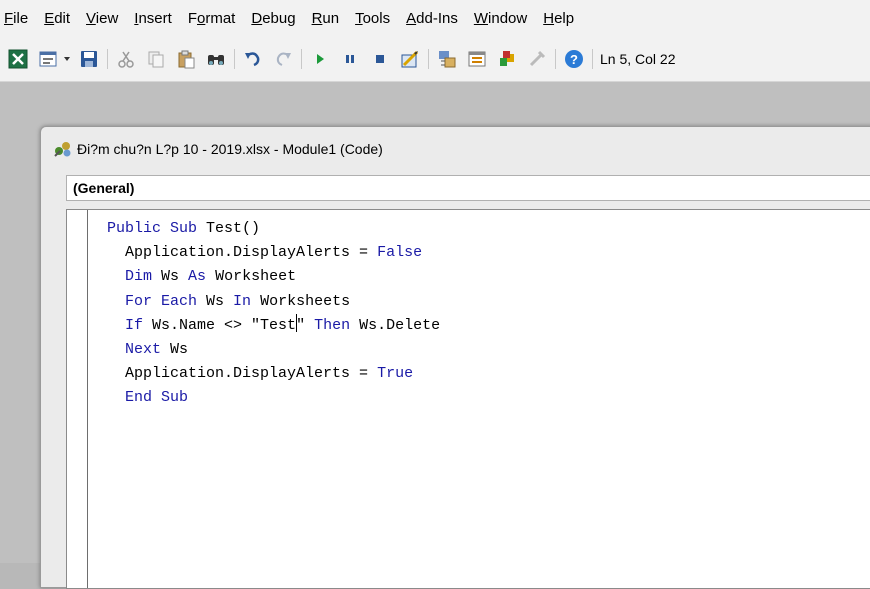  What do you see at coordinates (153, 18) in the screenshot?
I see `menu-insert: Insert` at bounding box center [153, 18].